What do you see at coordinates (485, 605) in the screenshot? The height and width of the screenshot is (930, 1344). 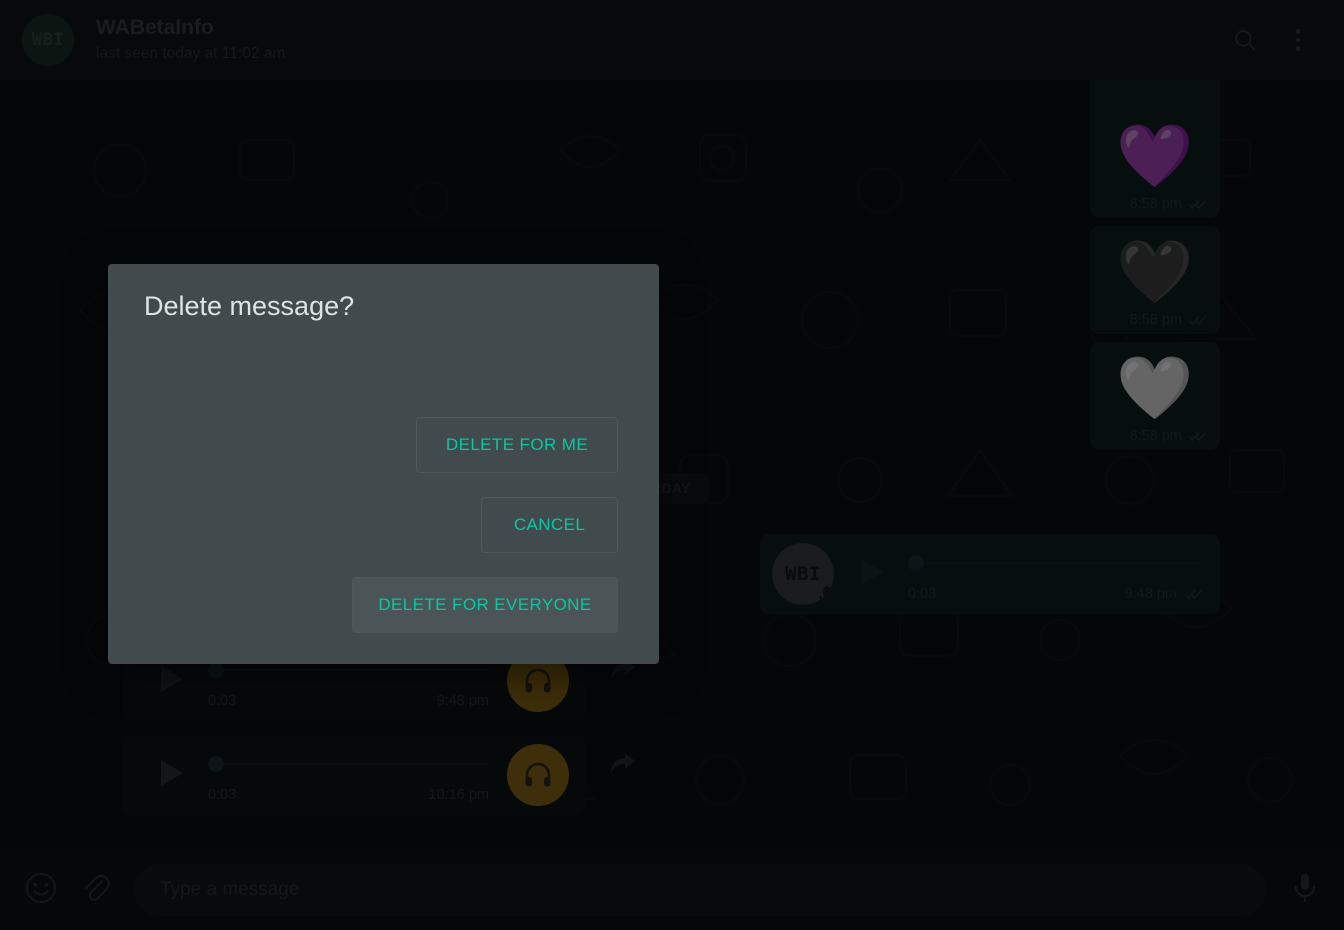 I see `delete-for-everyone-button: DELETE FOR EVERYONE` at bounding box center [485, 605].